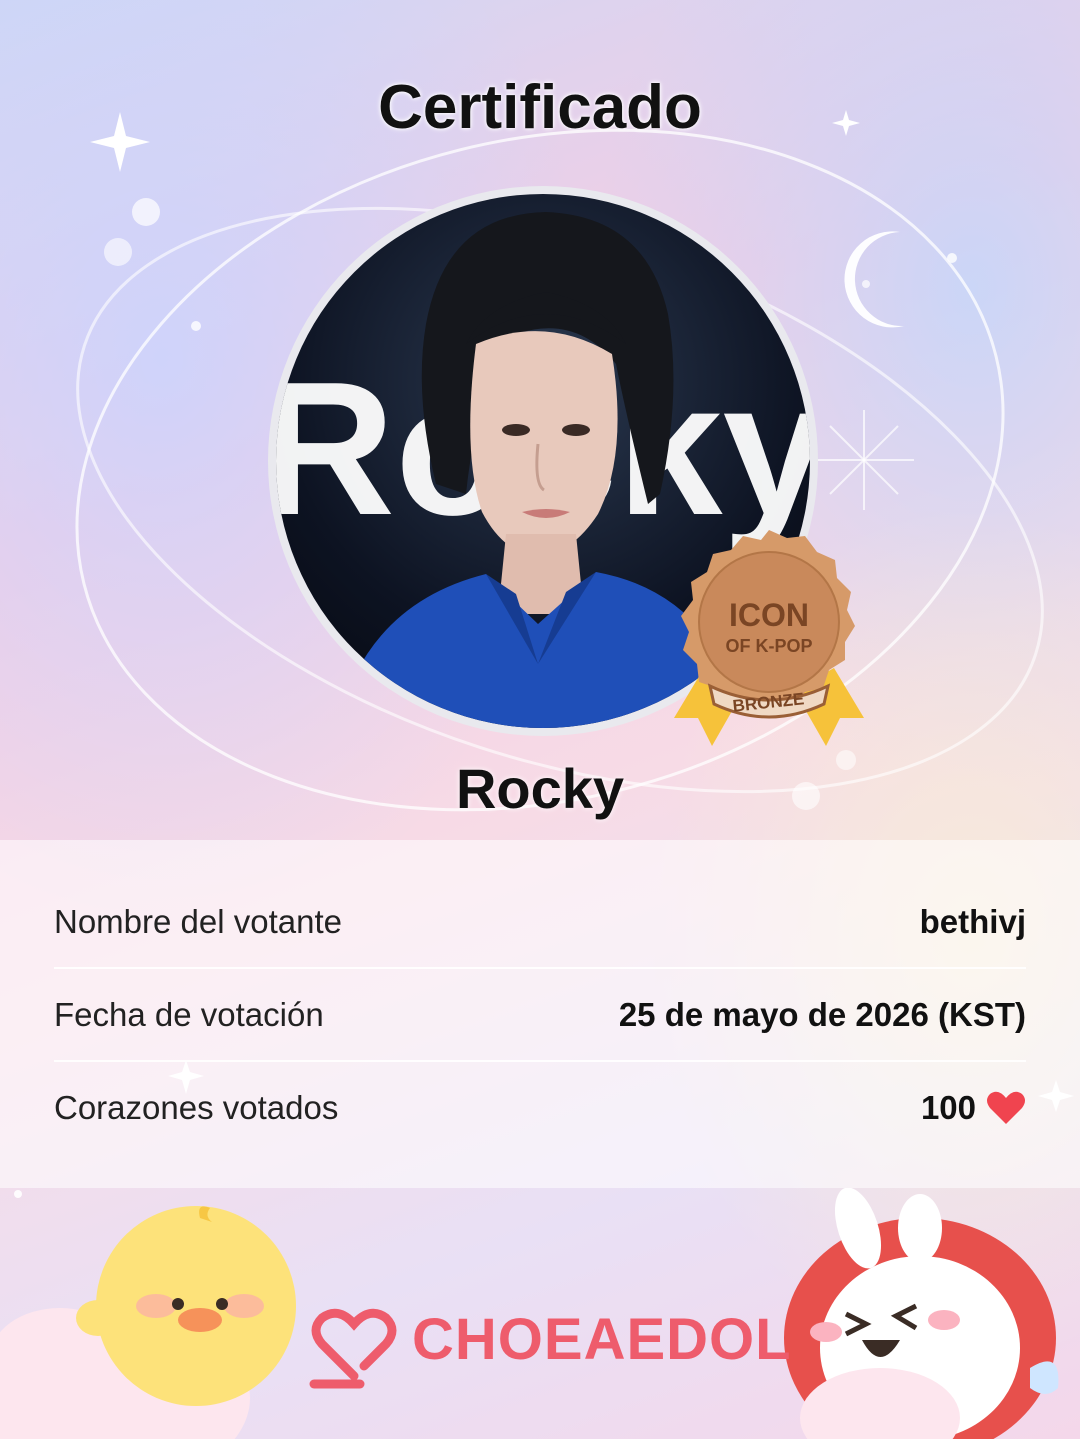 The image size is (1080, 1439). I want to click on vote-date-label: Fecha de votación, so click(189, 1014).